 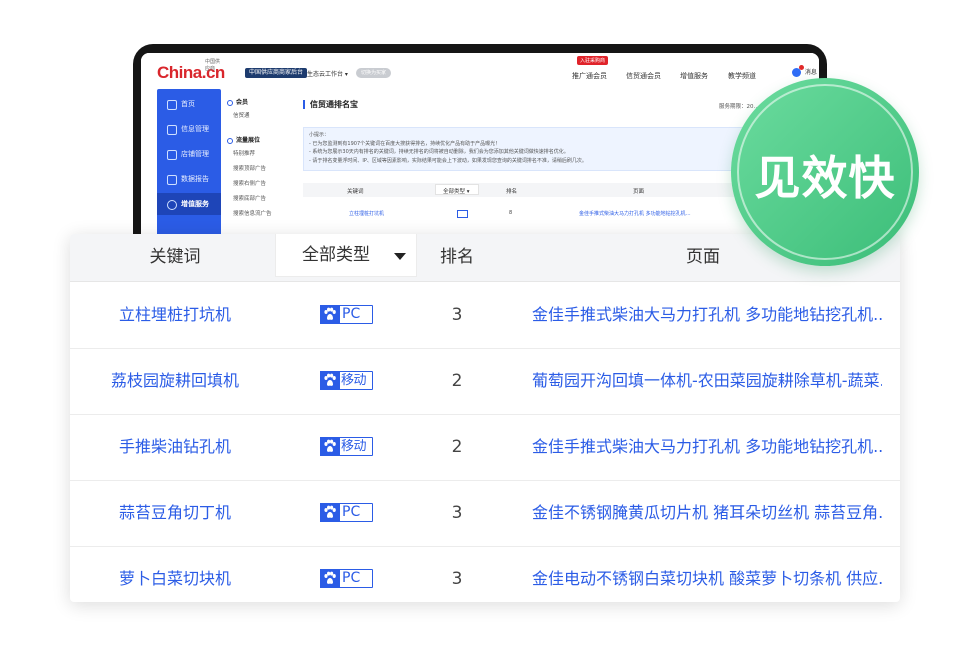 What do you see at coordinates (249, 168) in the screenshot?
I see `submenu-item: 搜索顶部广告` at bounding box center [249, 168].